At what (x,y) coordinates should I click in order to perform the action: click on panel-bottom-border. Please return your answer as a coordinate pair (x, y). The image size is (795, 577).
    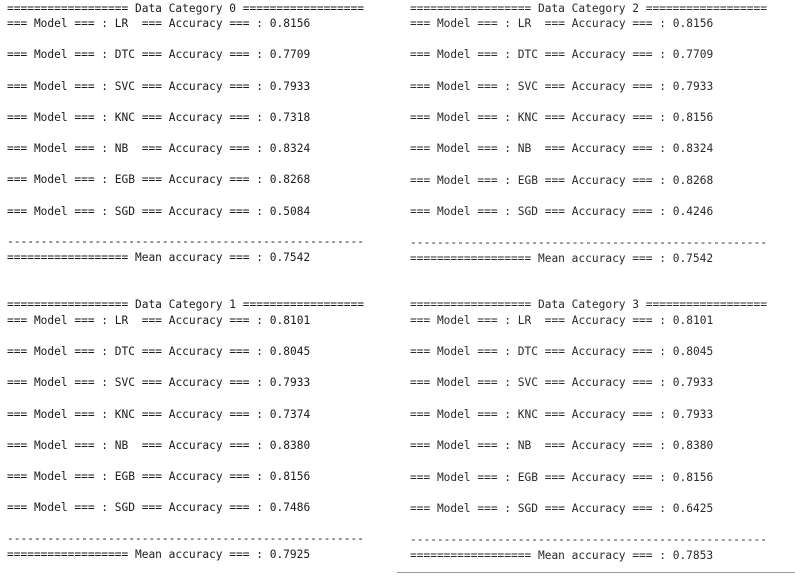
    Looking at the image, I should click on (596, 572).